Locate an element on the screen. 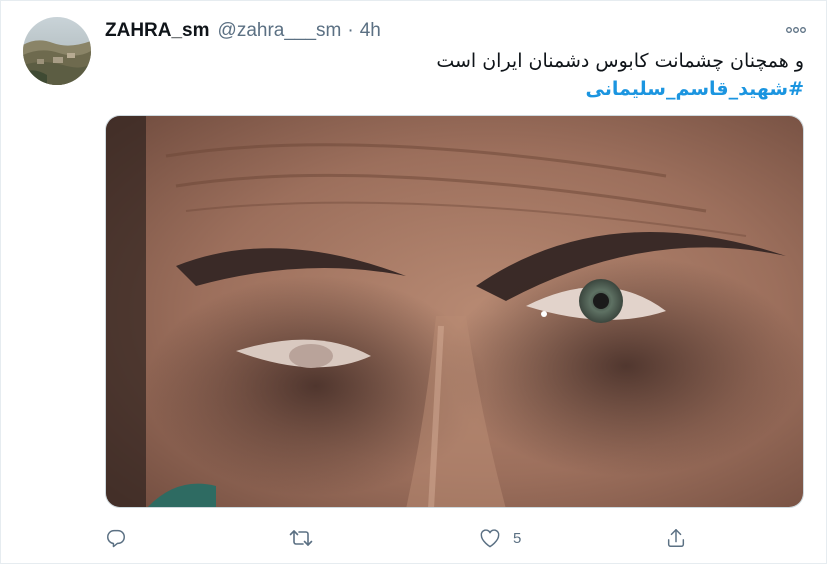  display-name: ZAHRA_sm is located at coordinates (157, 31).